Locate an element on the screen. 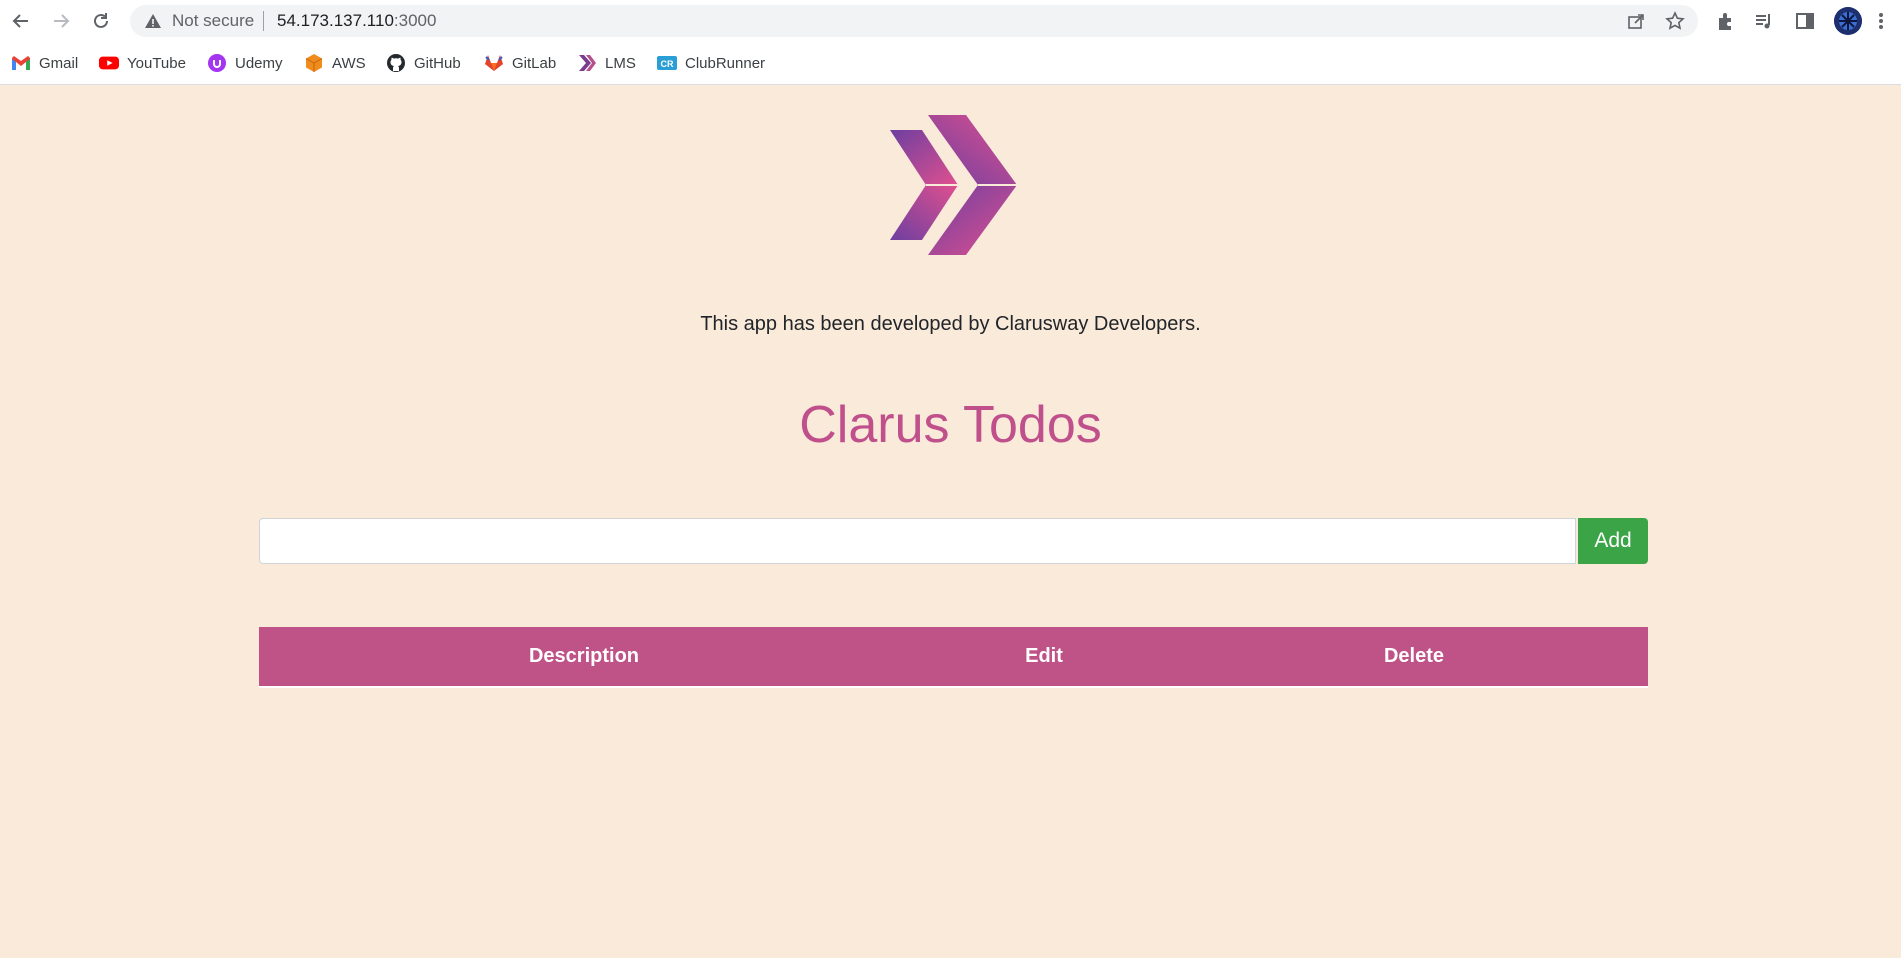 The image size is (1901, 958). column-delete: Delete is located at coordinates (1414, 656).